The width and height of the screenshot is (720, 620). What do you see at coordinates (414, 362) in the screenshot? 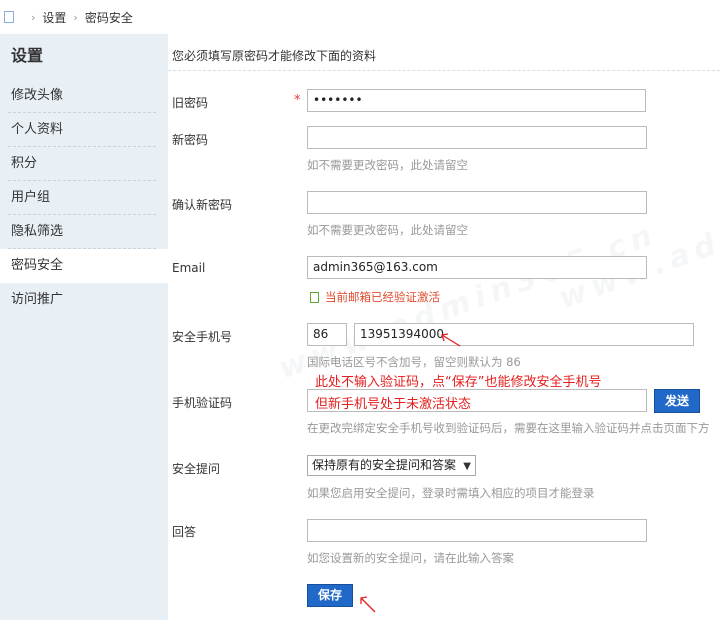
I see `phone-hint: 国际电话区号不含加号，留空则默认为 86` at bounding box center [414, 362].